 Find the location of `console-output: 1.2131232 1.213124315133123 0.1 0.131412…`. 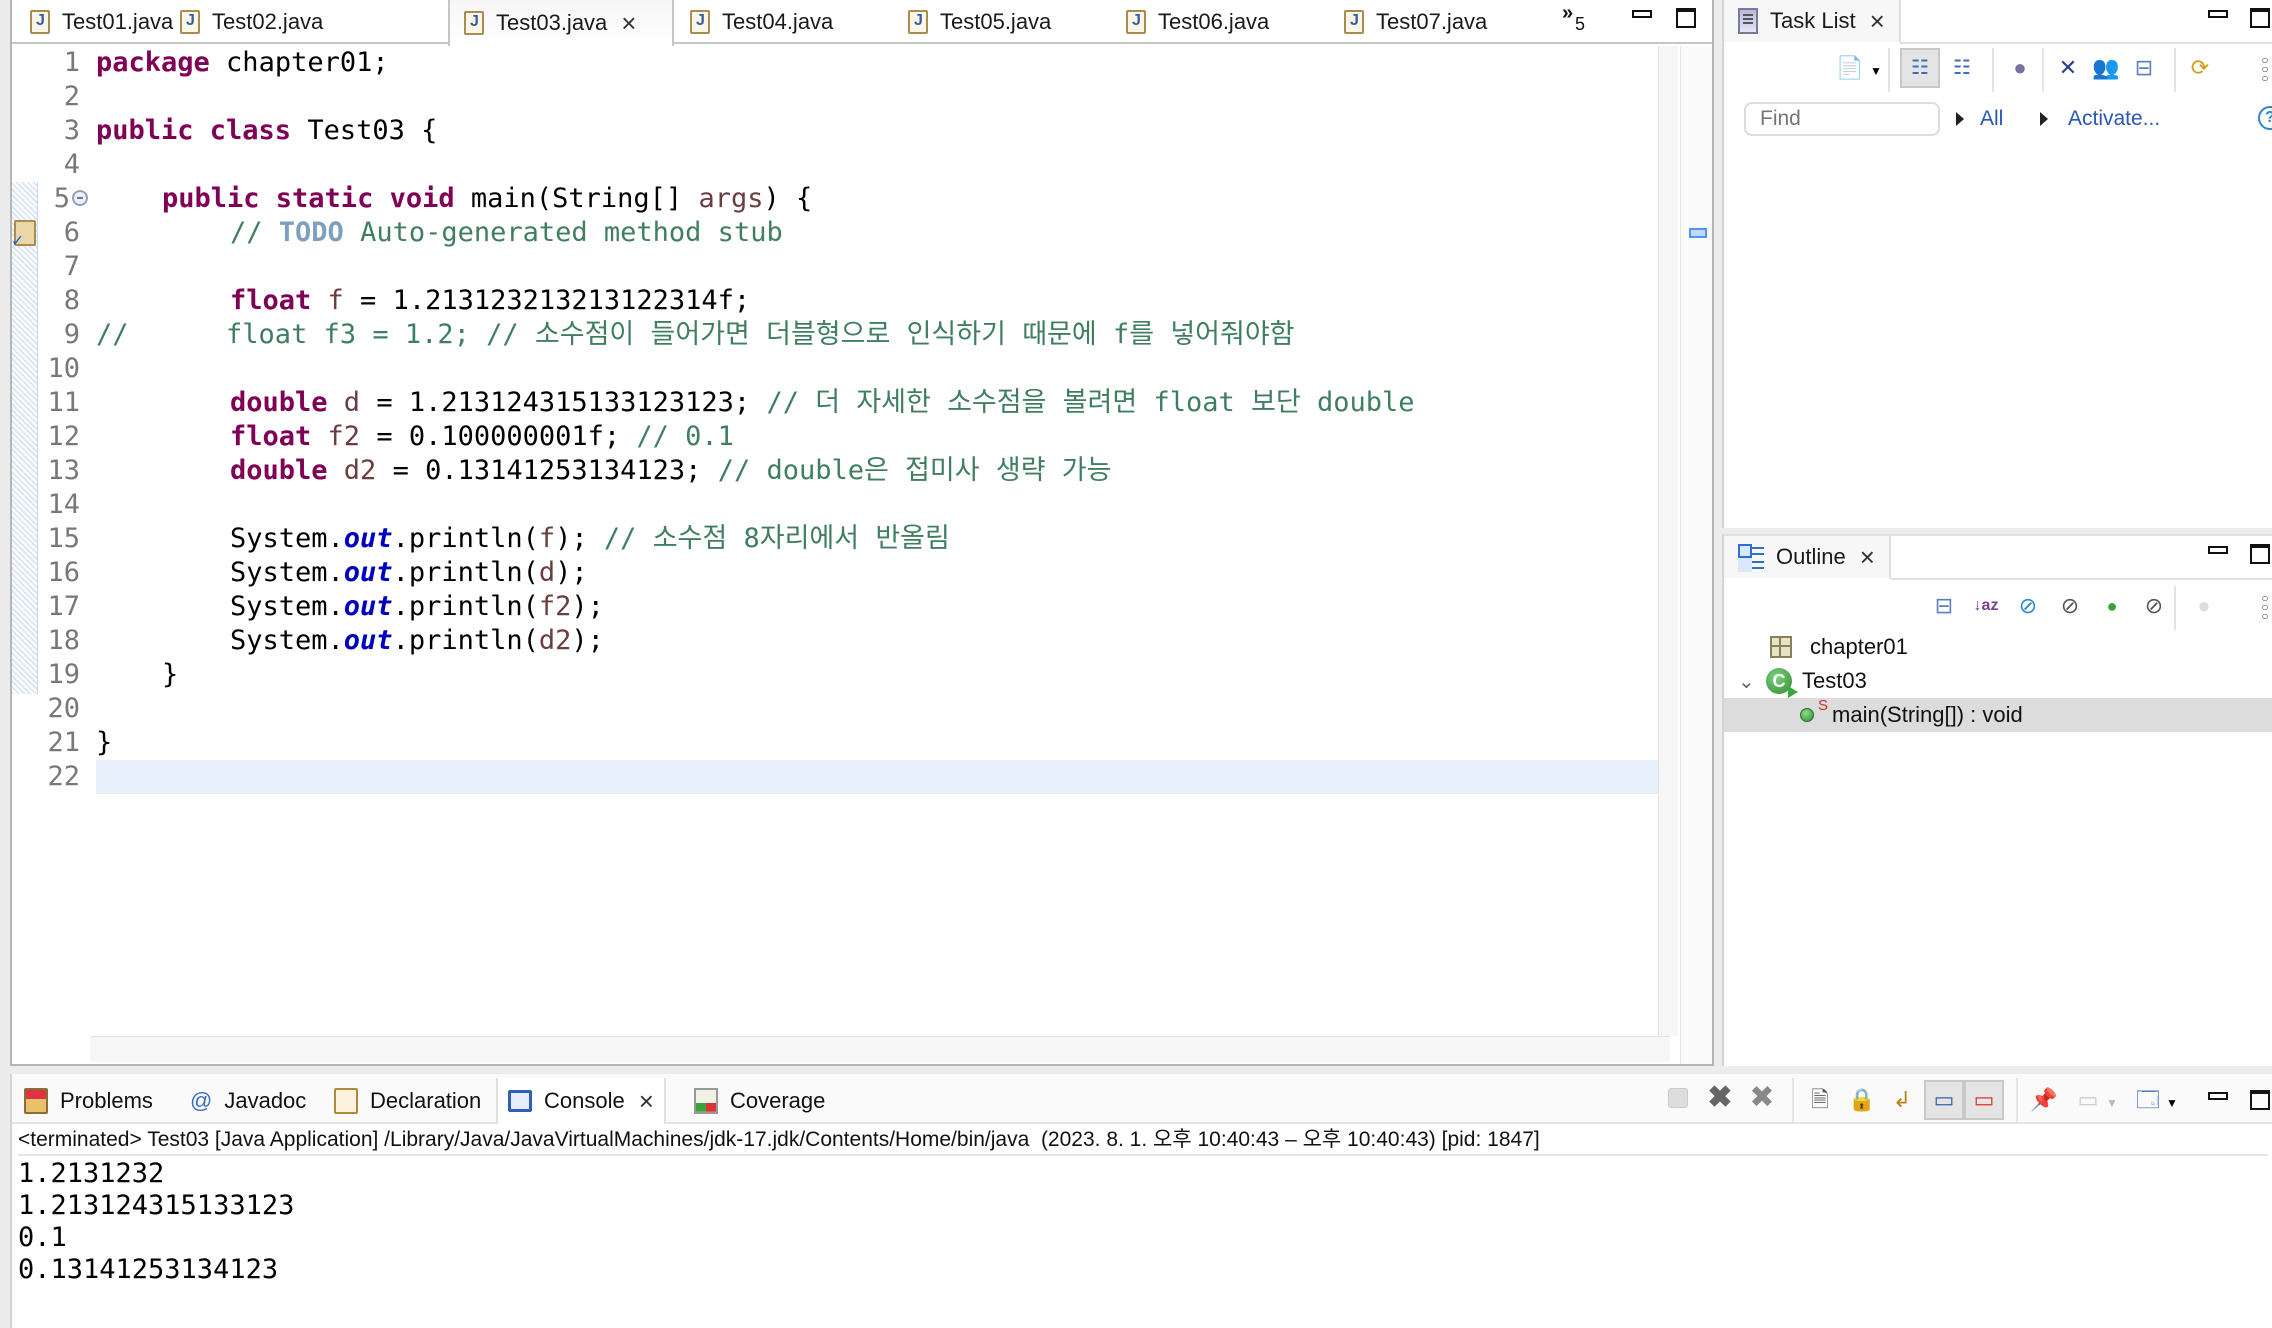

console-output: 1.2131232 1.213124315133123 0.1 0.131412… is located at coordinates (156, 1222).